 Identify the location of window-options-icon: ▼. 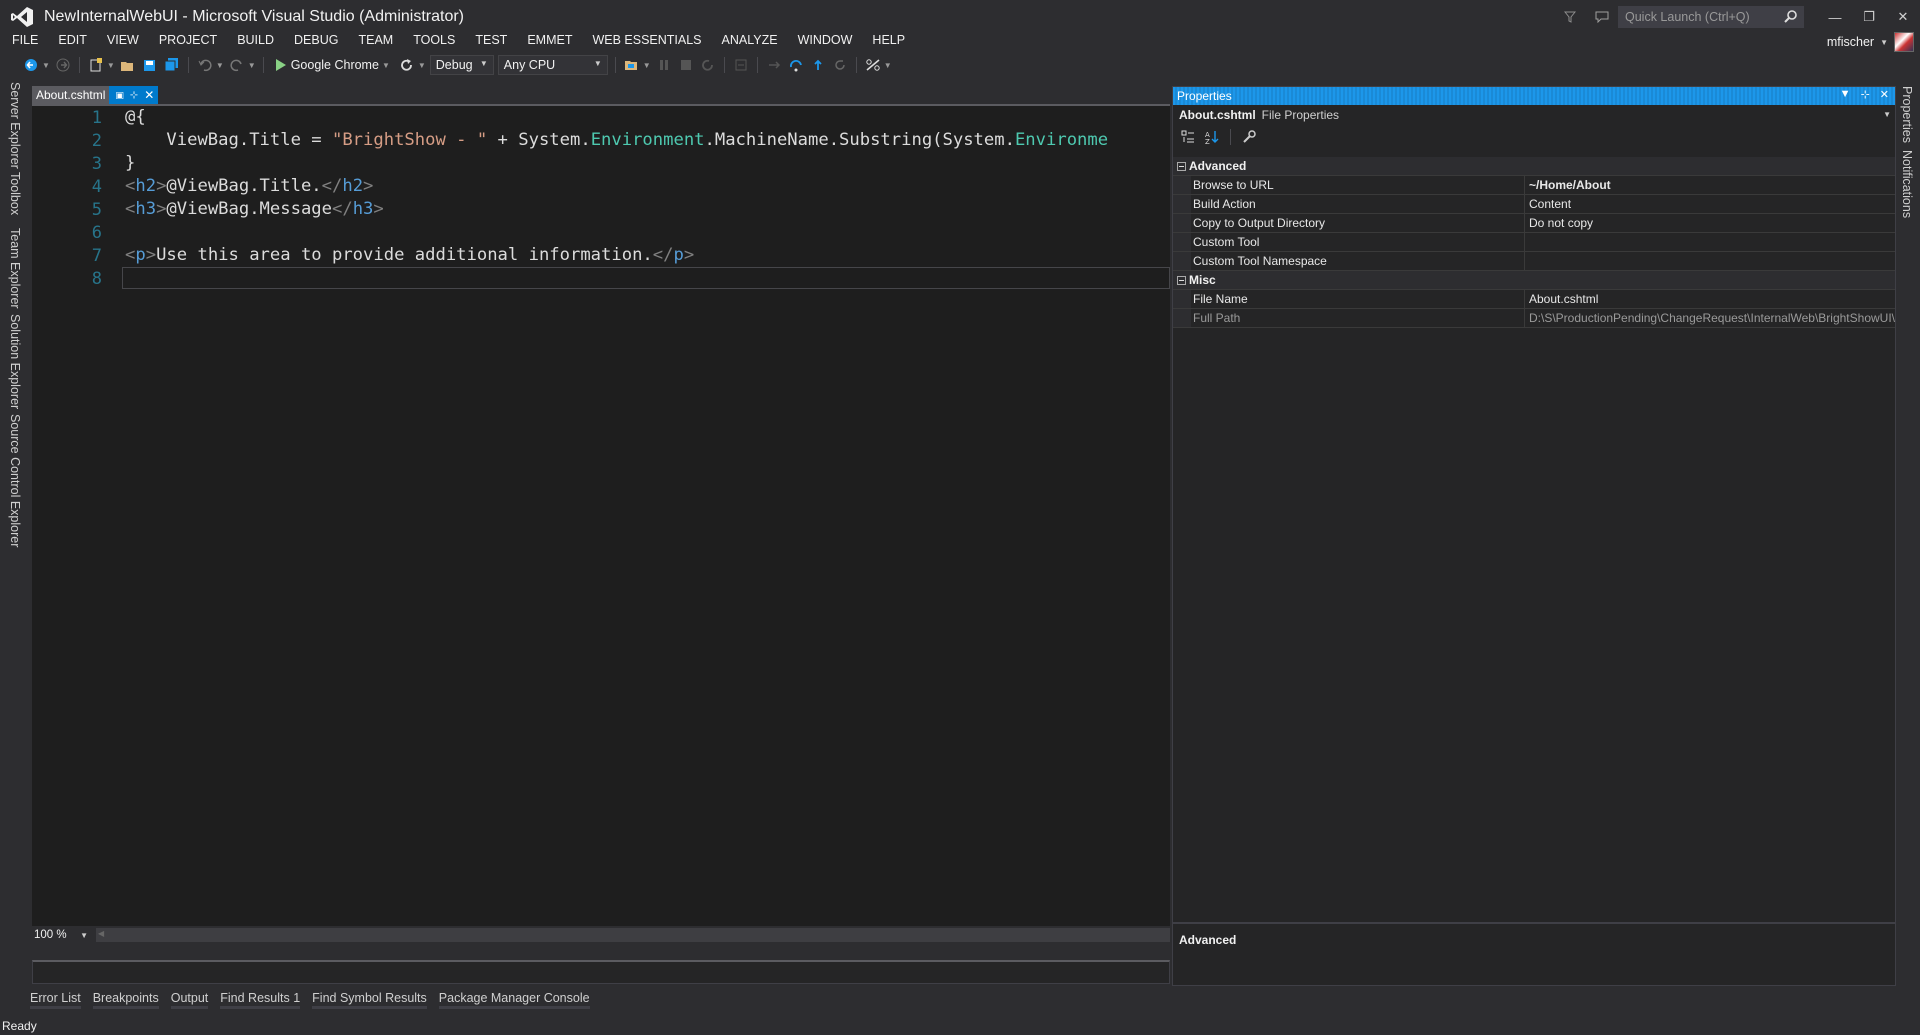
(1845, 94).